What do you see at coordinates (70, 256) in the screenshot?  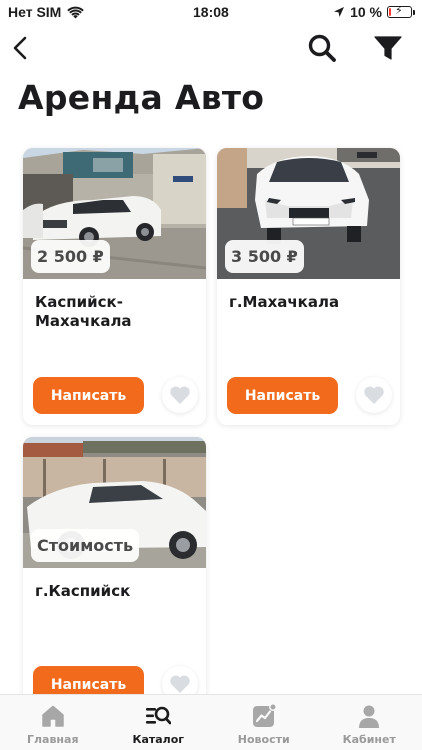 I see `price-badge: 2 500 ₽` at bounding box center [70, 256].